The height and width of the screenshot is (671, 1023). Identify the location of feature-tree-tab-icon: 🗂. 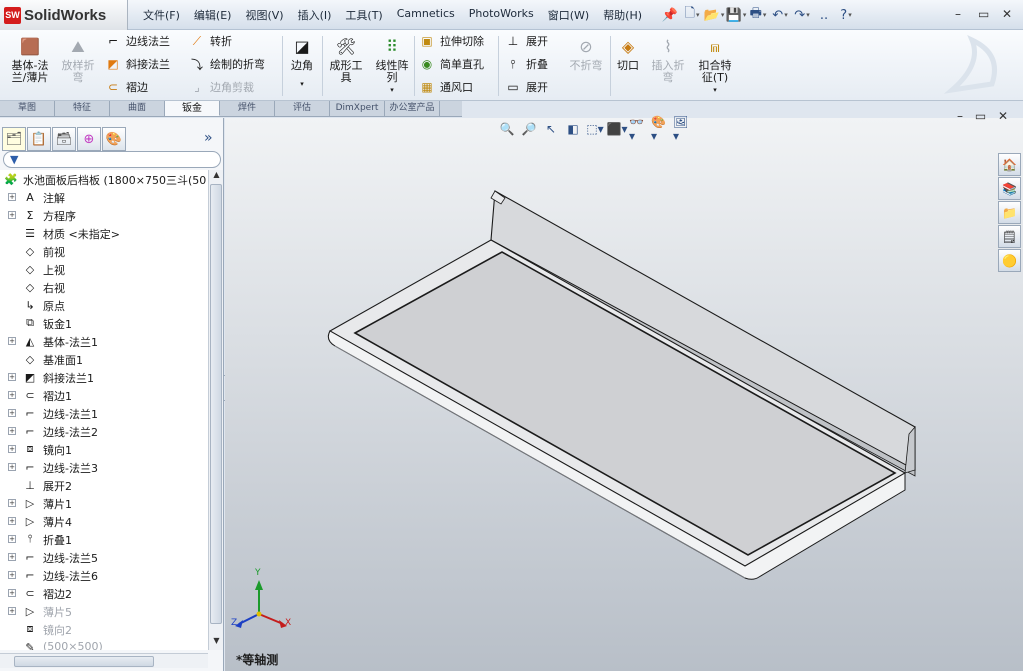
(14, 139).